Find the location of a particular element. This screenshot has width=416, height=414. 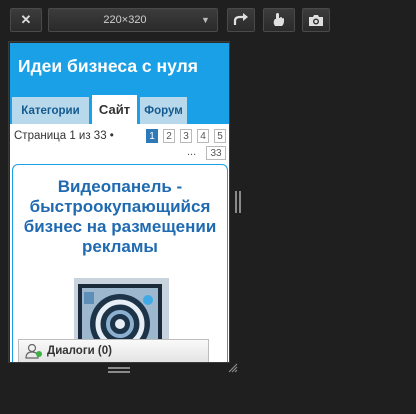

user-icon is located at coordinates (33, 351).